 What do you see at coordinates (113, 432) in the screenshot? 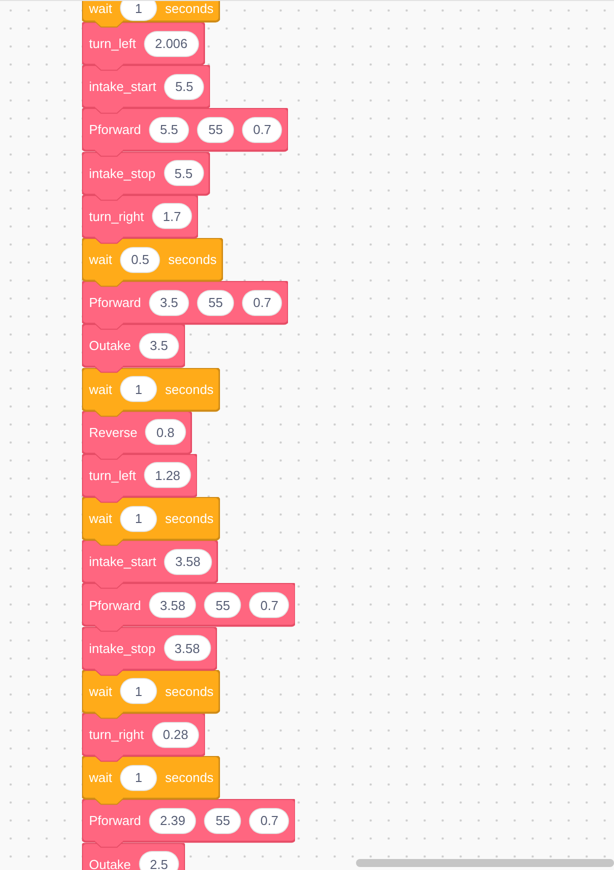
I see `block-label: Reverse` at bounding box center [113, 432].